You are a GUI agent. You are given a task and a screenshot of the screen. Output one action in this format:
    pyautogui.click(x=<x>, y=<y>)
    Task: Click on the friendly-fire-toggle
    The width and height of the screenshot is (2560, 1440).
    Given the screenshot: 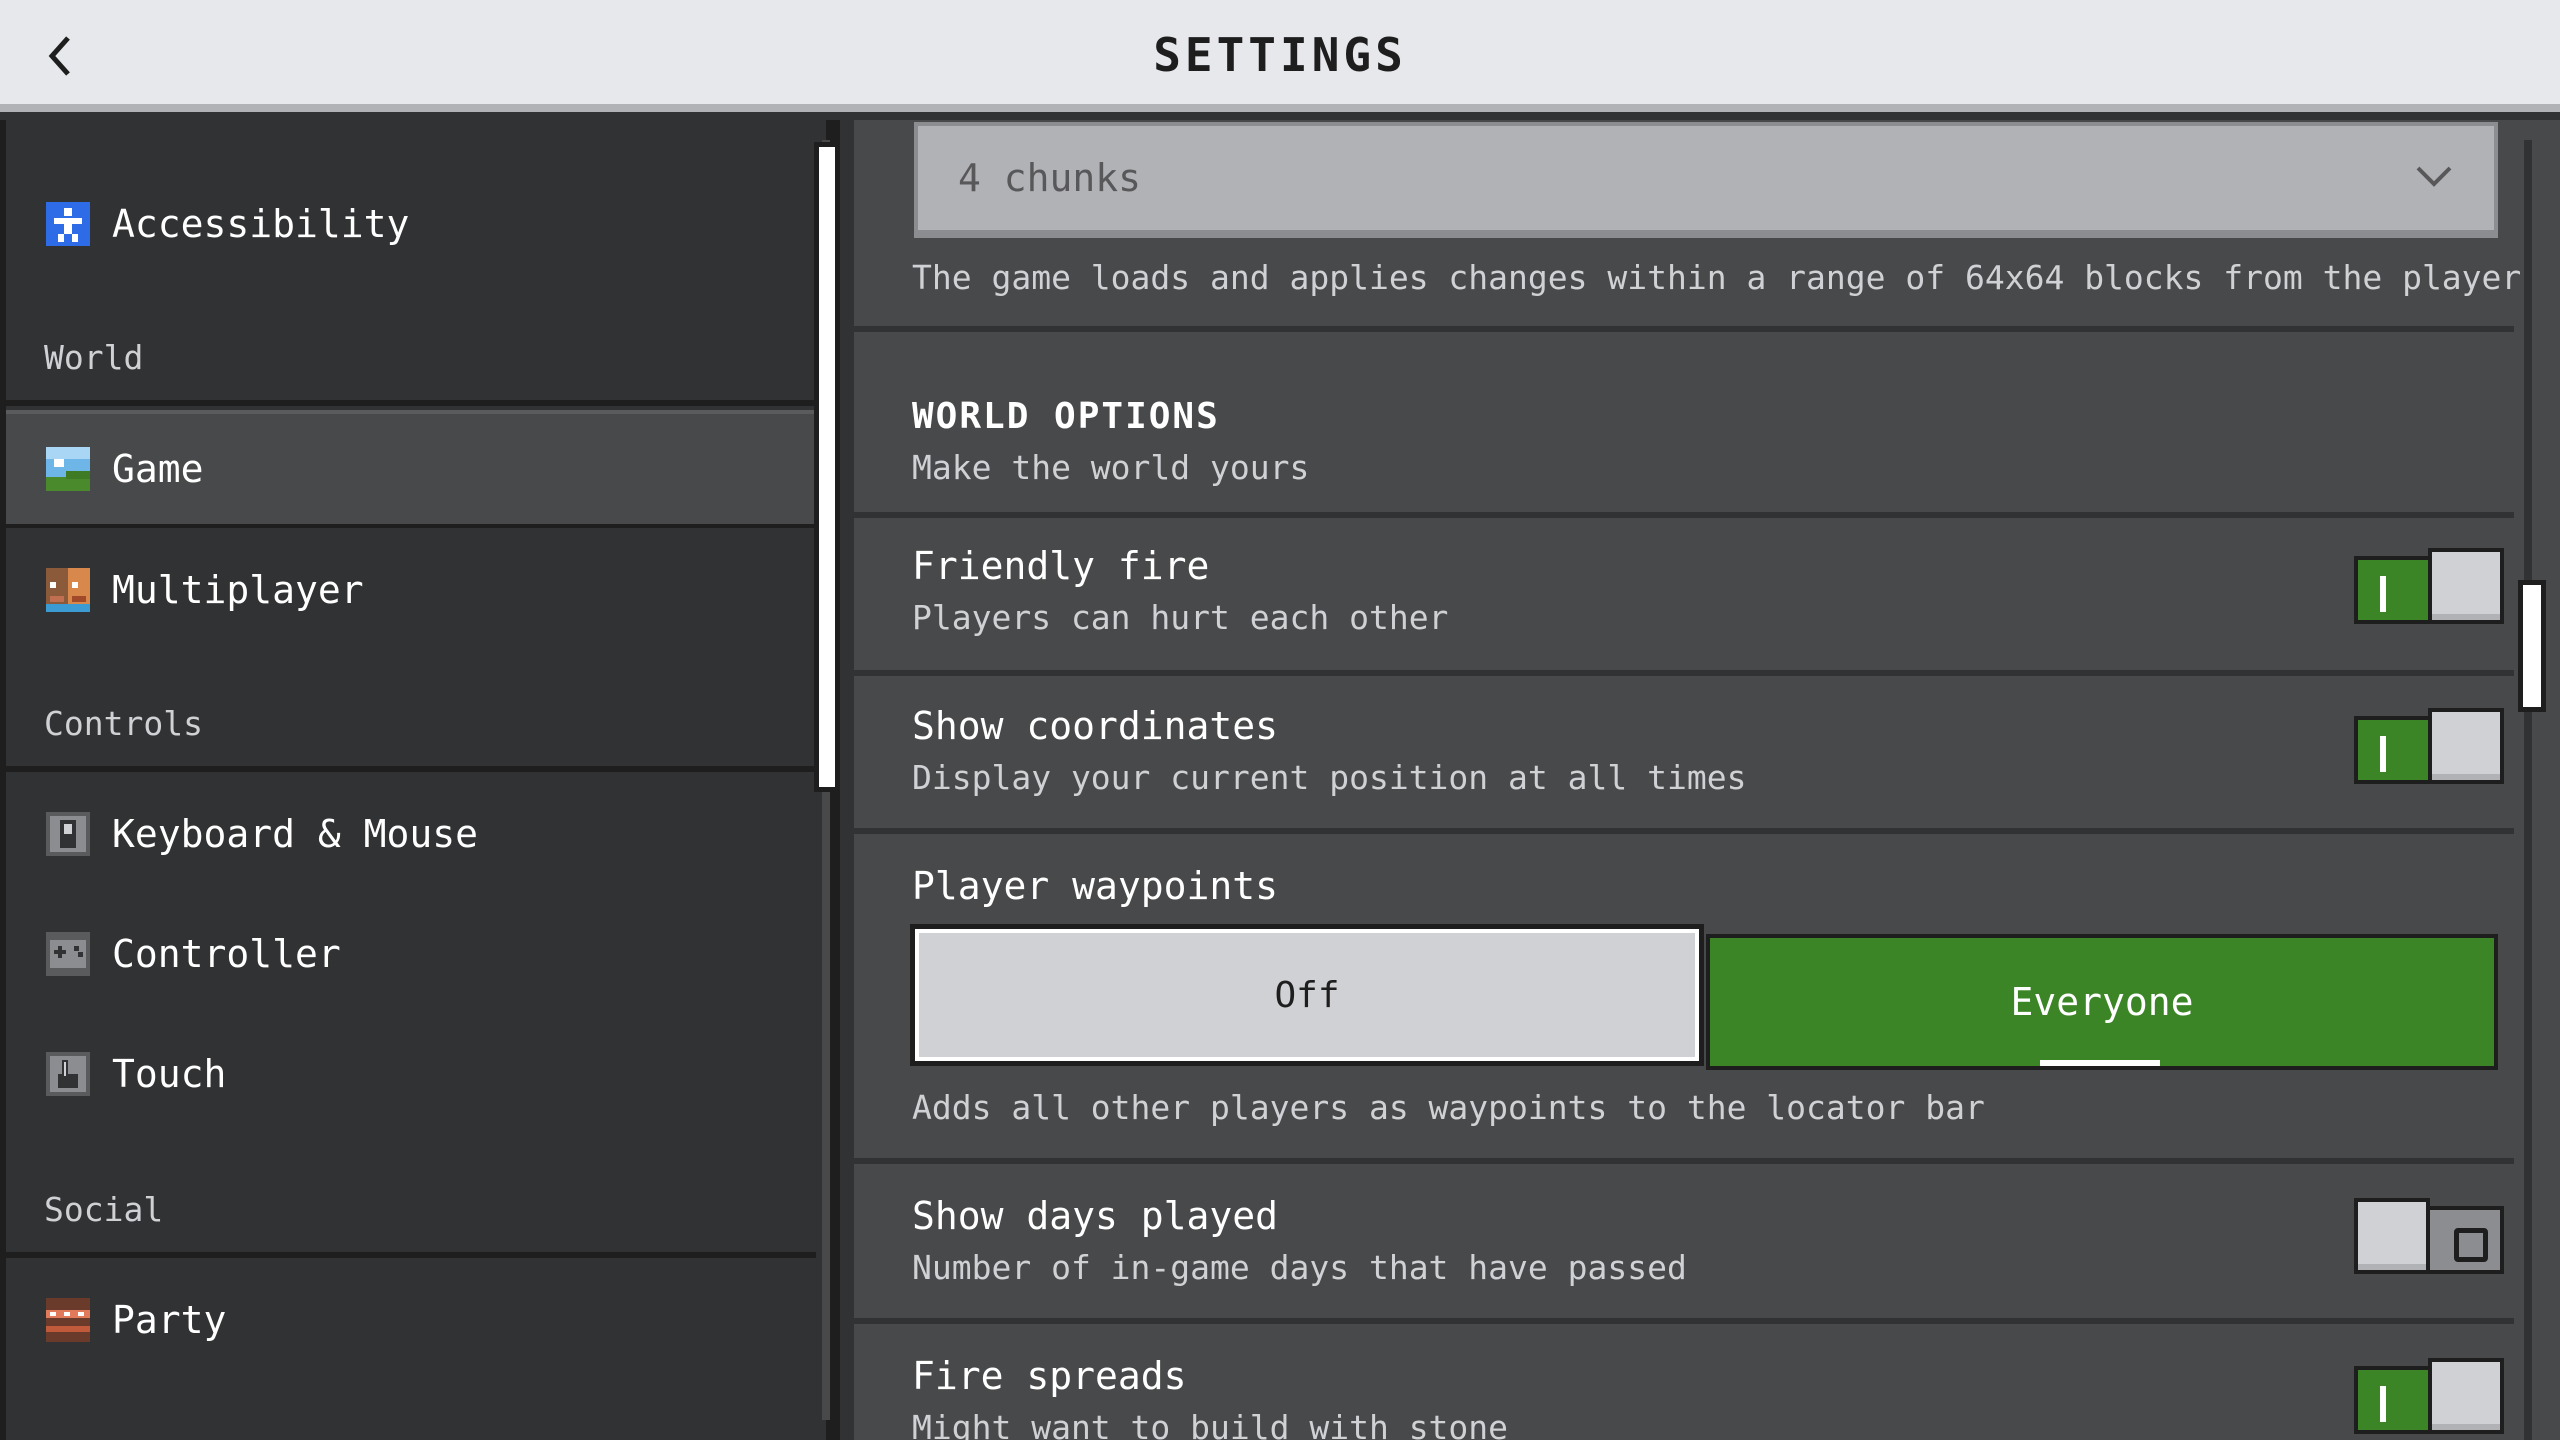 What is the action you would take?
    pyautogui.click(x=2429, y=586)
    